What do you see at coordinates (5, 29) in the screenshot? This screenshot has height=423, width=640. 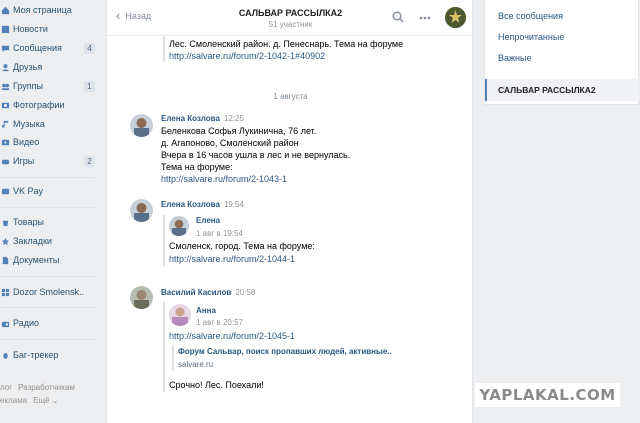 I see `news-icon` at bounding box center [5, 29].